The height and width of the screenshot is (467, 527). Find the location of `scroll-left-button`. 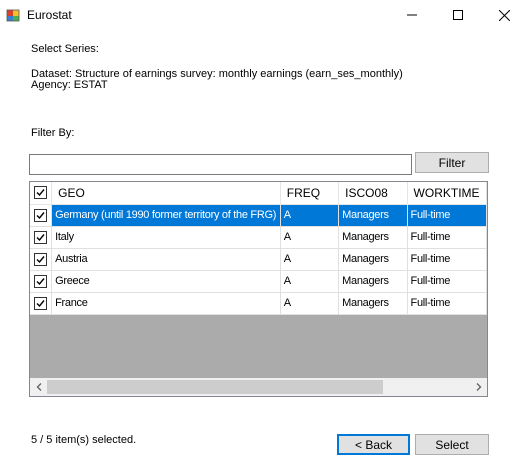

scroll-left-button is located at coordinates (38, 387).